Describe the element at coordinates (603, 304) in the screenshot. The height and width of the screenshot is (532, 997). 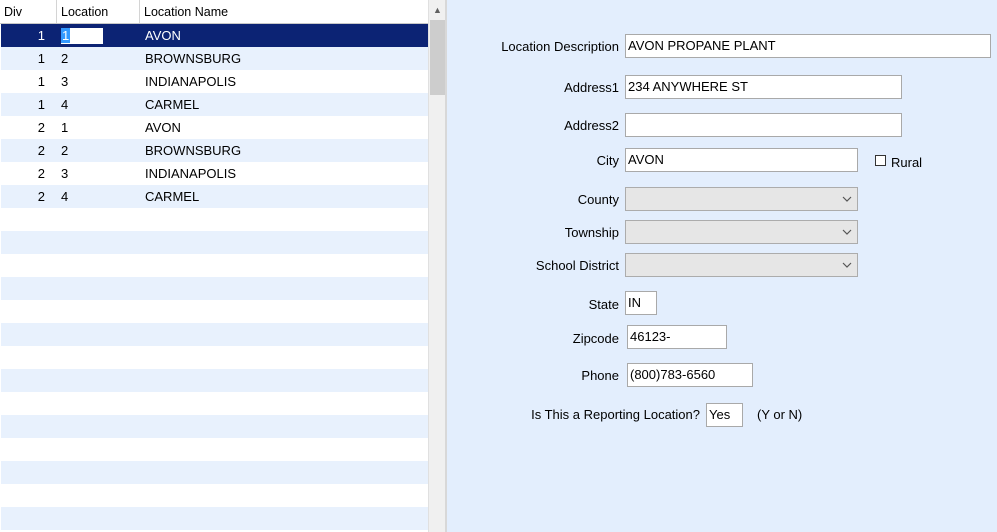
I see `state-label: State` at that location.